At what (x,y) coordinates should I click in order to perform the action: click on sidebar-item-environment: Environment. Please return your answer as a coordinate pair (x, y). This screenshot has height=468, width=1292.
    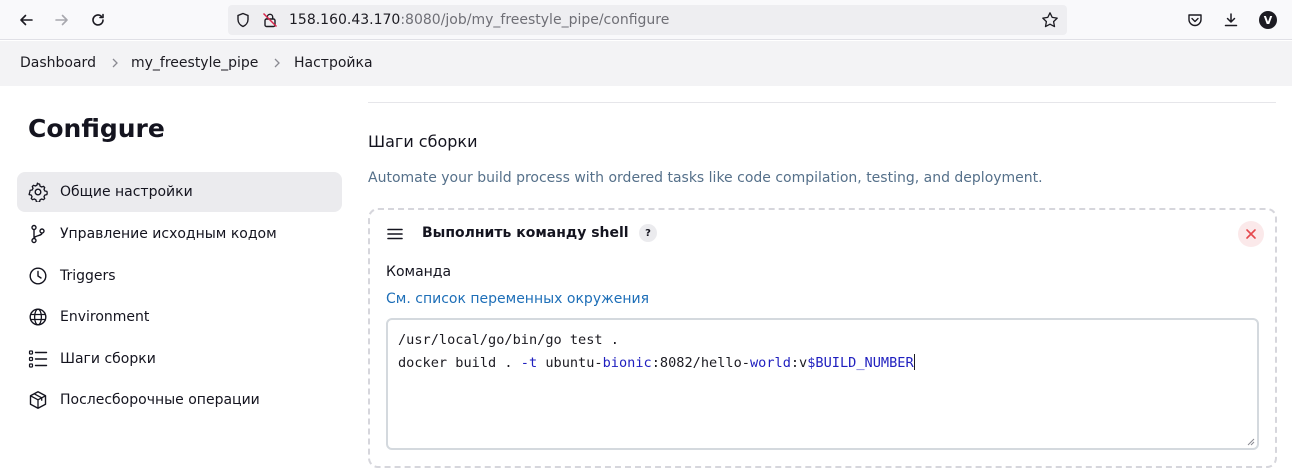
    Looking at the image, I should click on (179, 317).